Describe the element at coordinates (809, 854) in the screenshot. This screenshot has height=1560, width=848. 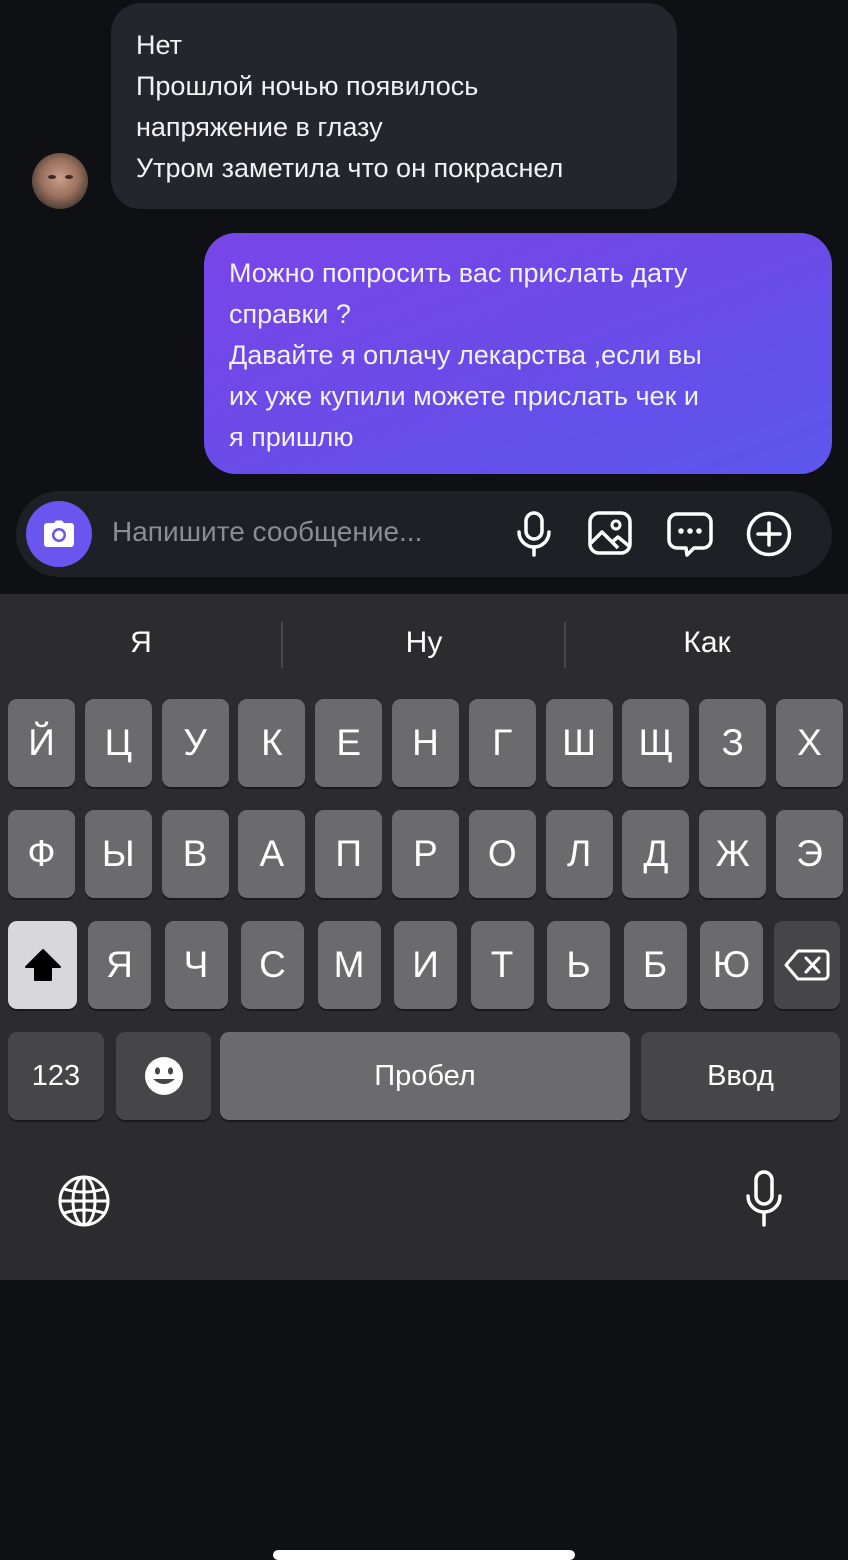
I see `letter-key: Э` at that location.